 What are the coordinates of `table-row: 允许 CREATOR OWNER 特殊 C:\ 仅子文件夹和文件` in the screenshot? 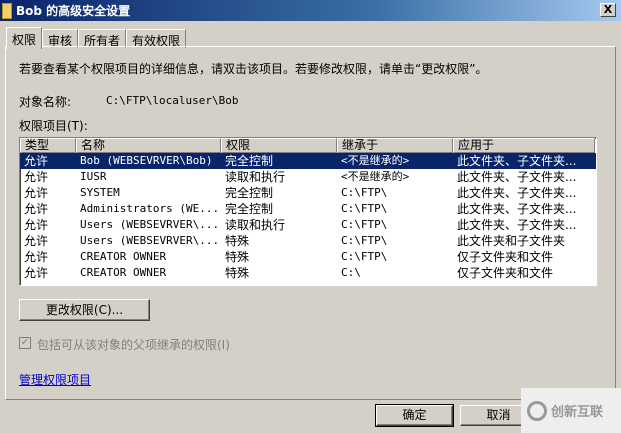 It's located at (308, 273).